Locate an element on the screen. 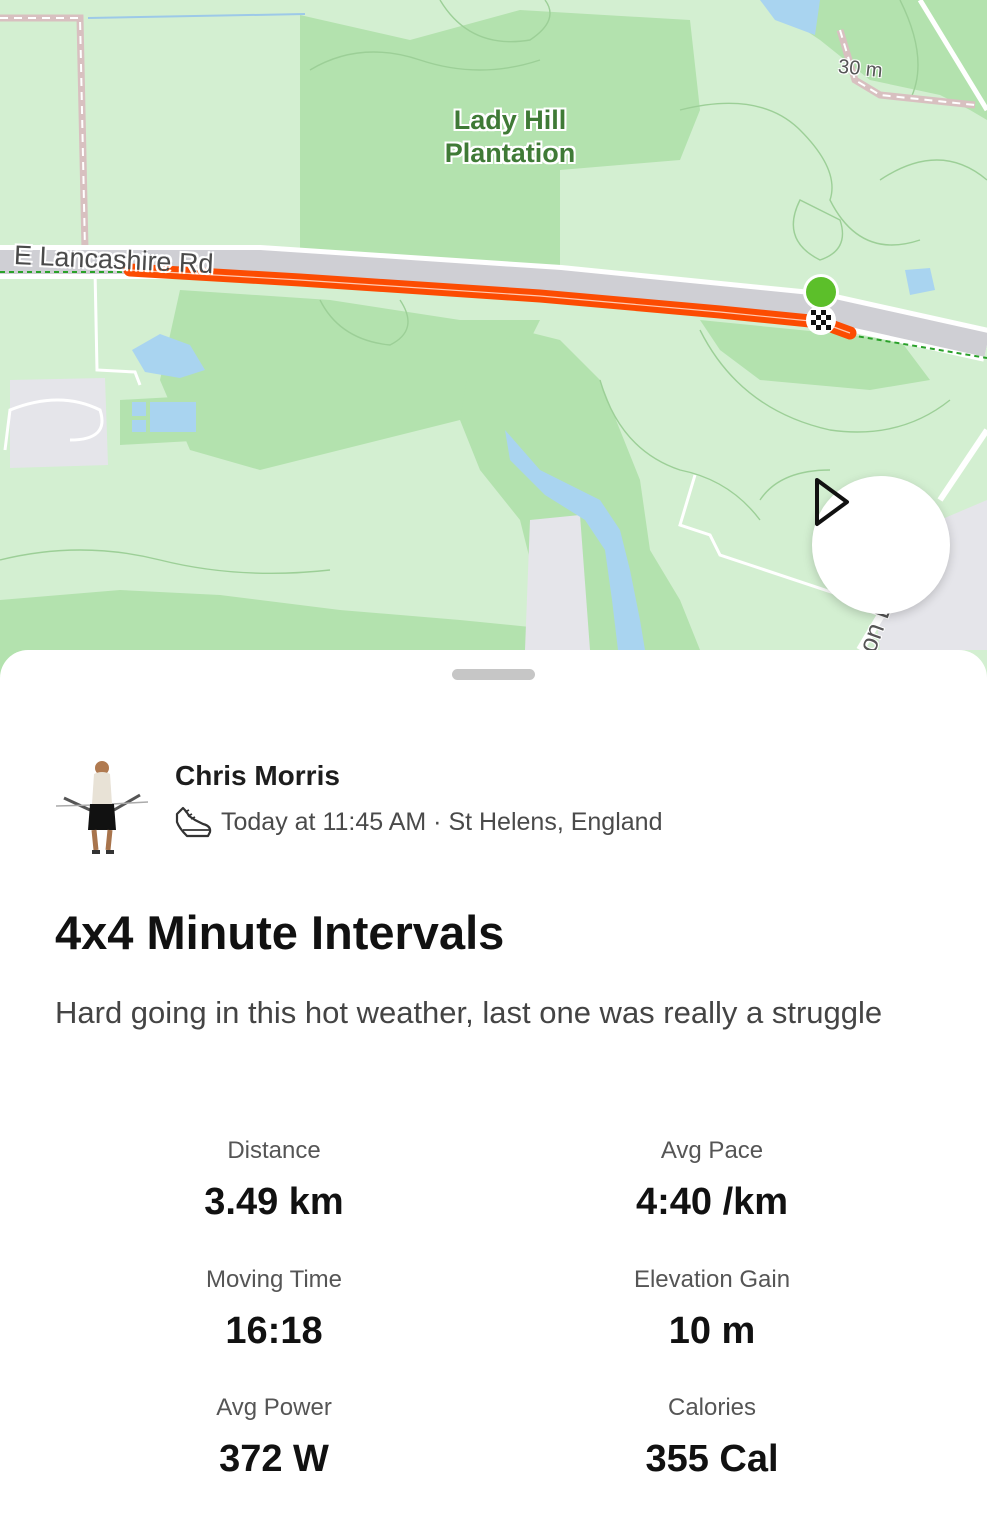 This screenshot has width=987, height=1536. stat-avg-pace: Avg Pace 4:40 /km is located at coordinates (712, 1181).